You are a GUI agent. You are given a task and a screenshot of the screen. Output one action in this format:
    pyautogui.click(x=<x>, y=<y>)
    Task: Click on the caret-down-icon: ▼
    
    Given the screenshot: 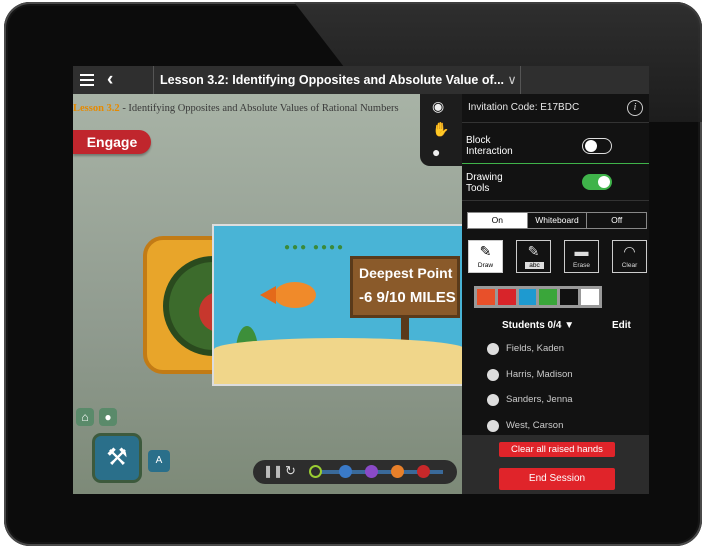 What is the action you would take?
    pyautogui.click(x=569, y=325)
    